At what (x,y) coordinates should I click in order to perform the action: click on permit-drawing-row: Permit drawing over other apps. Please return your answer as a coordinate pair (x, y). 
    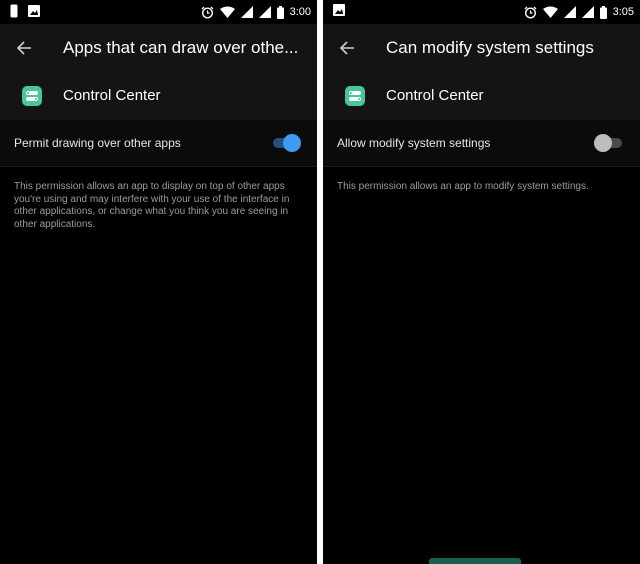
    Looking at the image, I should click on (158, 143).